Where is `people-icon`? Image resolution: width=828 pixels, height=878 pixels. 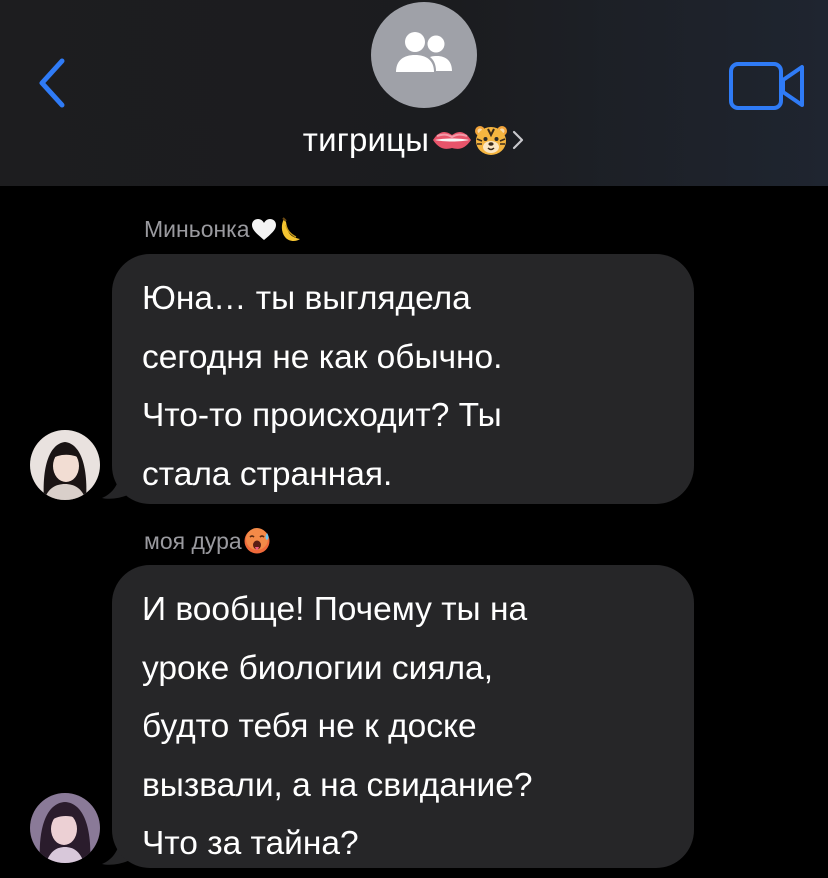 people-icon is located at coordinates (424, 52).